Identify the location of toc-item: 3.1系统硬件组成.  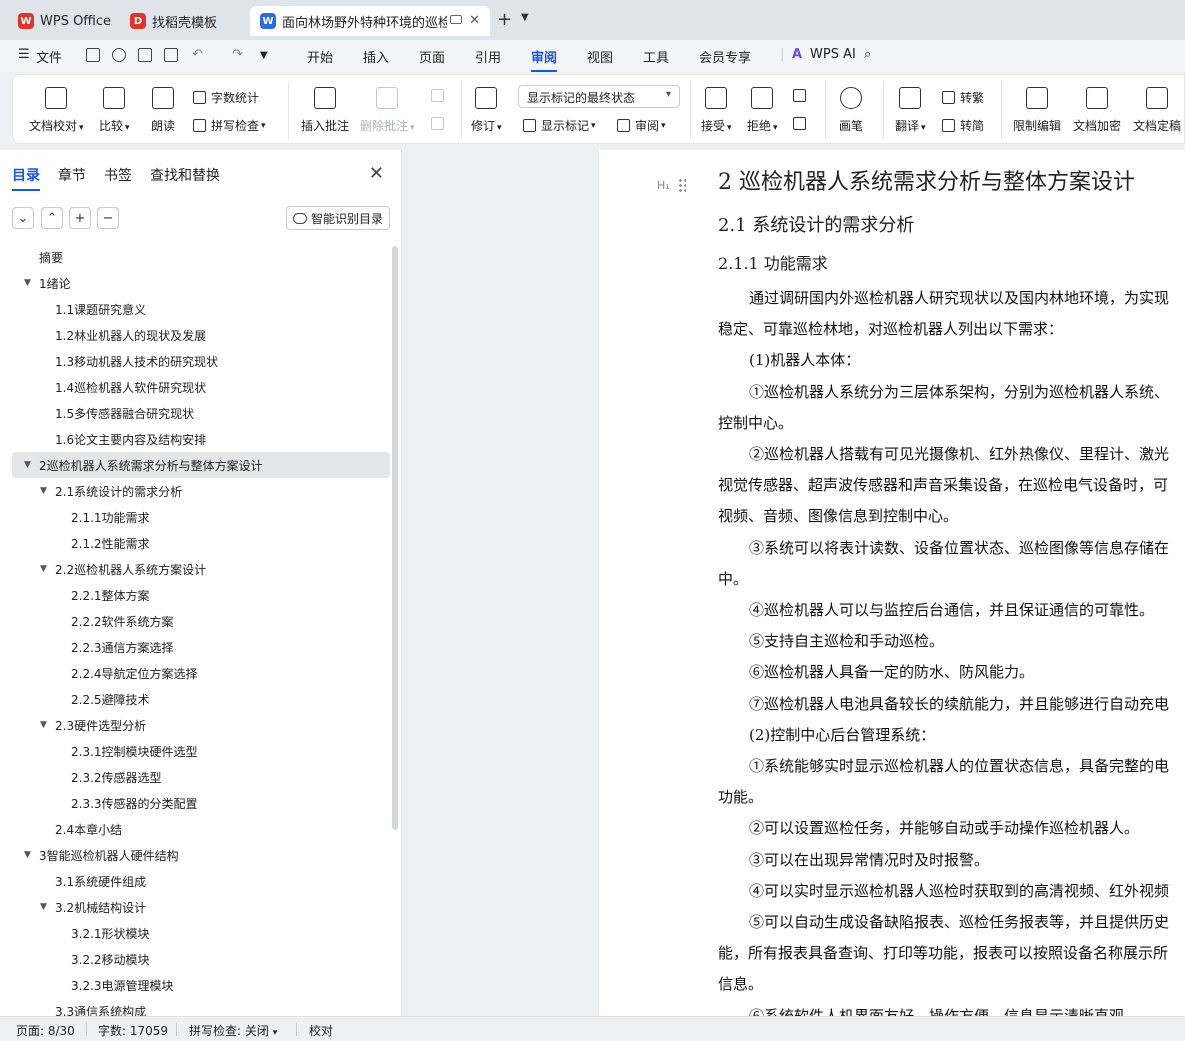
(195, 881).